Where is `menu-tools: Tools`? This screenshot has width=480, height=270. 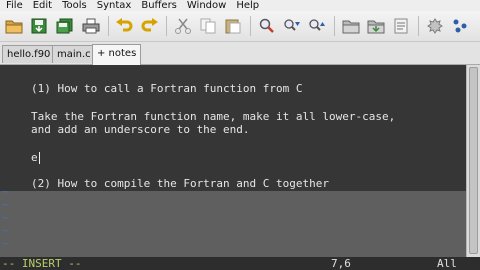 menu-tools: Tools is located at coordinates (74, 5).